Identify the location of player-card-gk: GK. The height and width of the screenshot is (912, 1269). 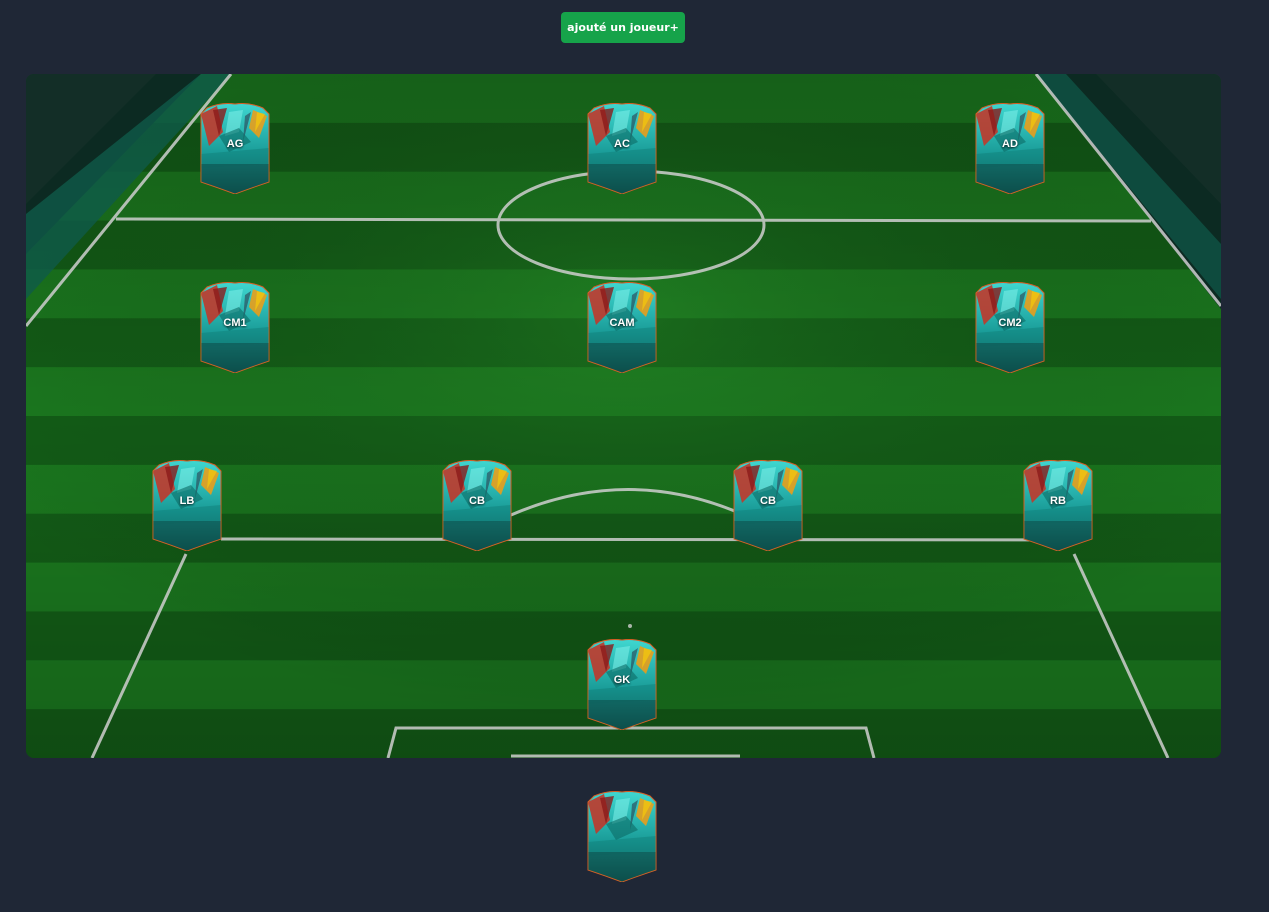
(622, 684).